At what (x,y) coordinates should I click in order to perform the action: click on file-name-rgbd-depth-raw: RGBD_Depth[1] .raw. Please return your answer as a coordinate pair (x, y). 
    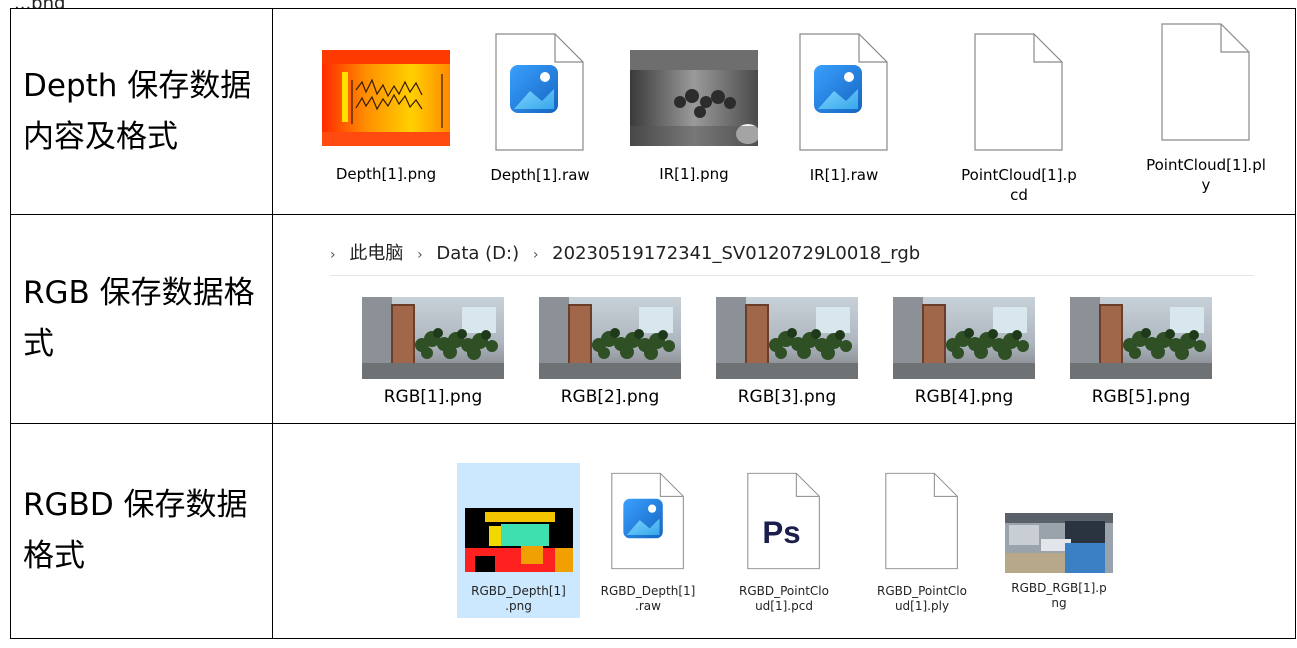
    Looking at the image, I should click on (648, 598).